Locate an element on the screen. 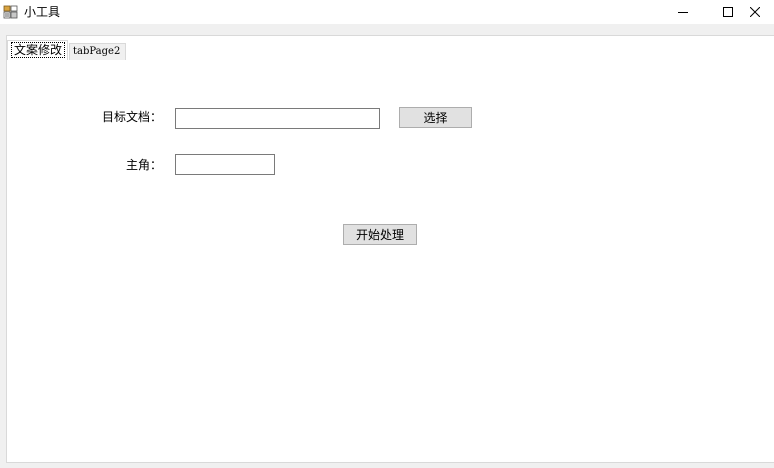  tab-label: tabPage2 is located at coordinates (97, 51).